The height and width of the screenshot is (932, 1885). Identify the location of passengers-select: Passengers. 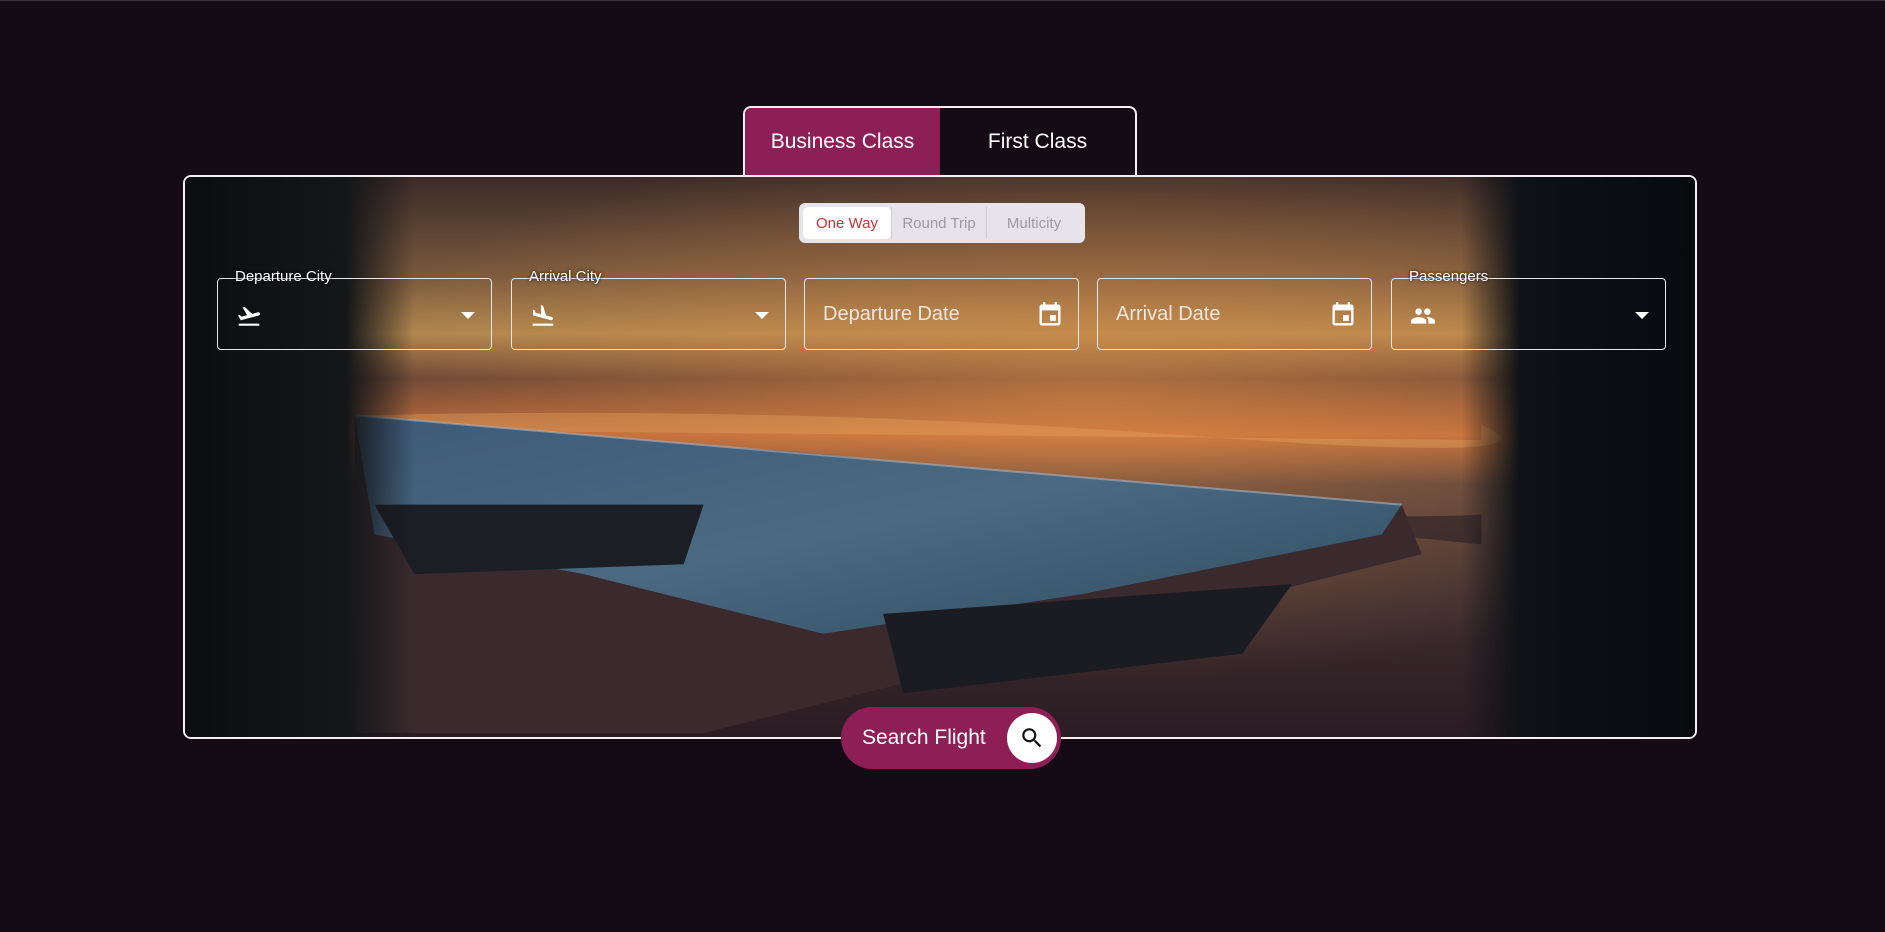
(1528, 309).